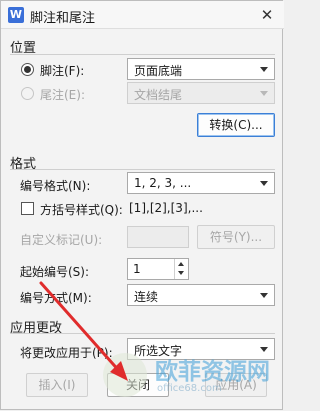 This screenshot has height=411, width=320. What do you see at coordinates (201, 295) in the screenshot?
I see `numbering-select: 连续` at bounding box center [201, 295].